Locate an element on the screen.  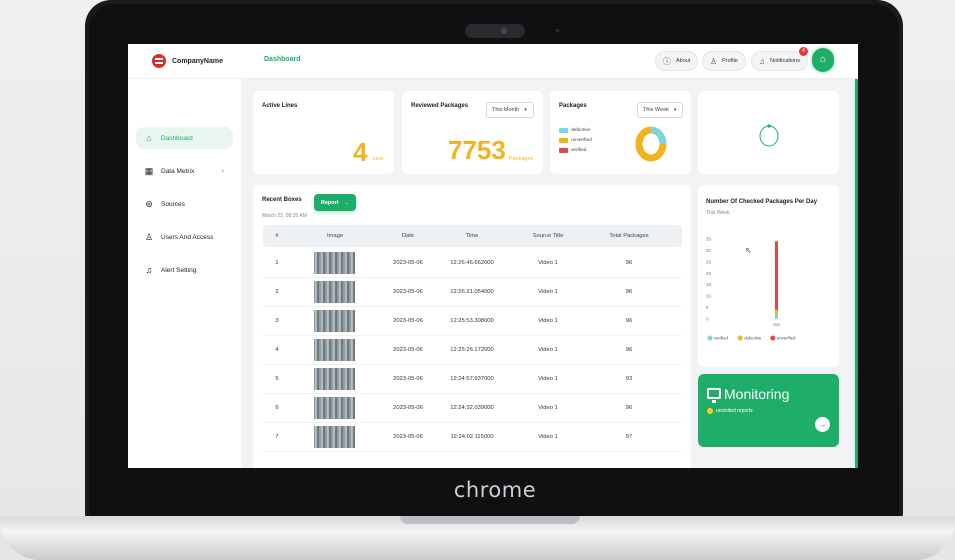
legend-item-unverified: unverified is located at coordinates (575, 140).